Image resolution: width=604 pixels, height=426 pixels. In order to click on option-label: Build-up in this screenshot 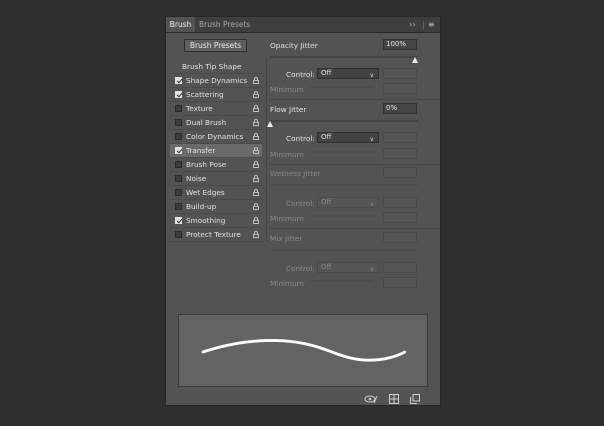, I will do `click(201, 206)`.